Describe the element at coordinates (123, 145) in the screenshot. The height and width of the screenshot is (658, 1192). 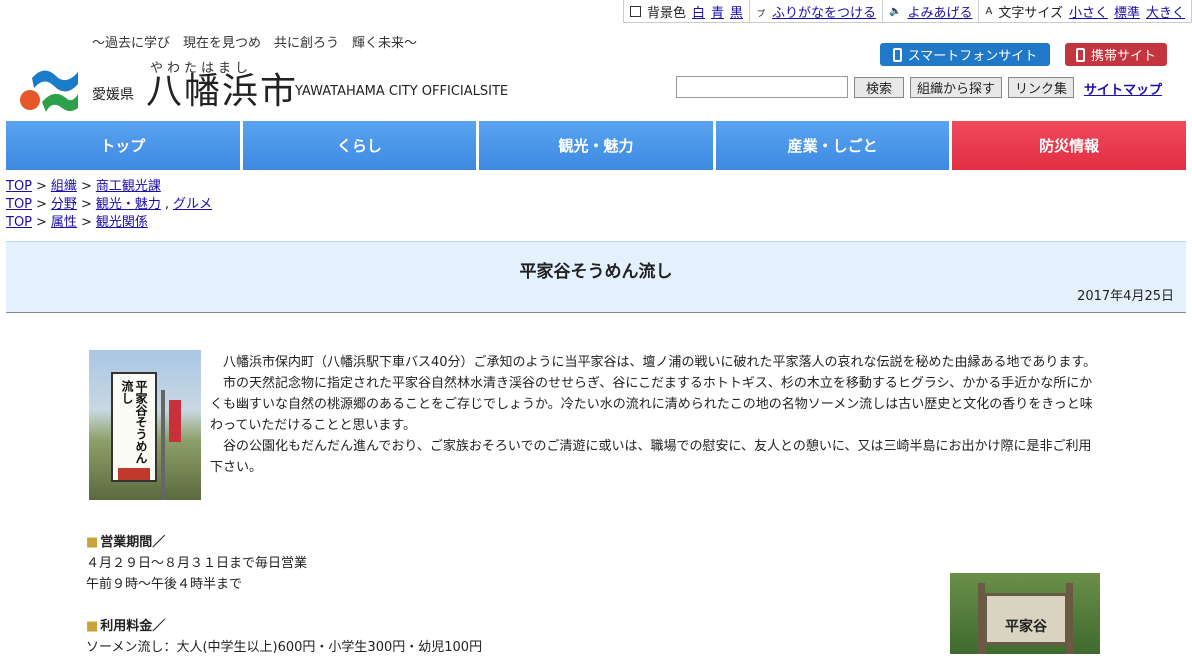
I see `nav-top: トップ` at that location.